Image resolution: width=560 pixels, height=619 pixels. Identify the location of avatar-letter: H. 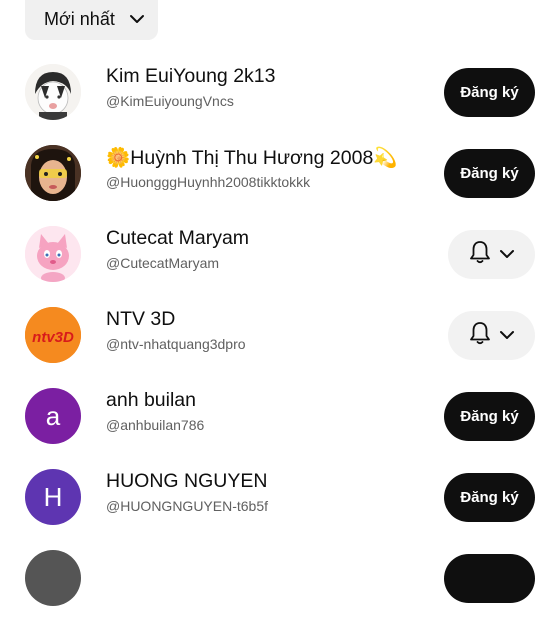
(53, 496).